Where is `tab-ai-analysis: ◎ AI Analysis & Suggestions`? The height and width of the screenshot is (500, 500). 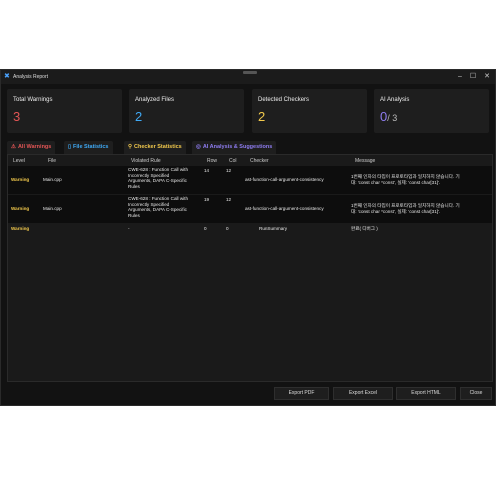 tab-ai-analysis: ◎ AI Analysis & Suggestions is located at coordinates (234, 147).